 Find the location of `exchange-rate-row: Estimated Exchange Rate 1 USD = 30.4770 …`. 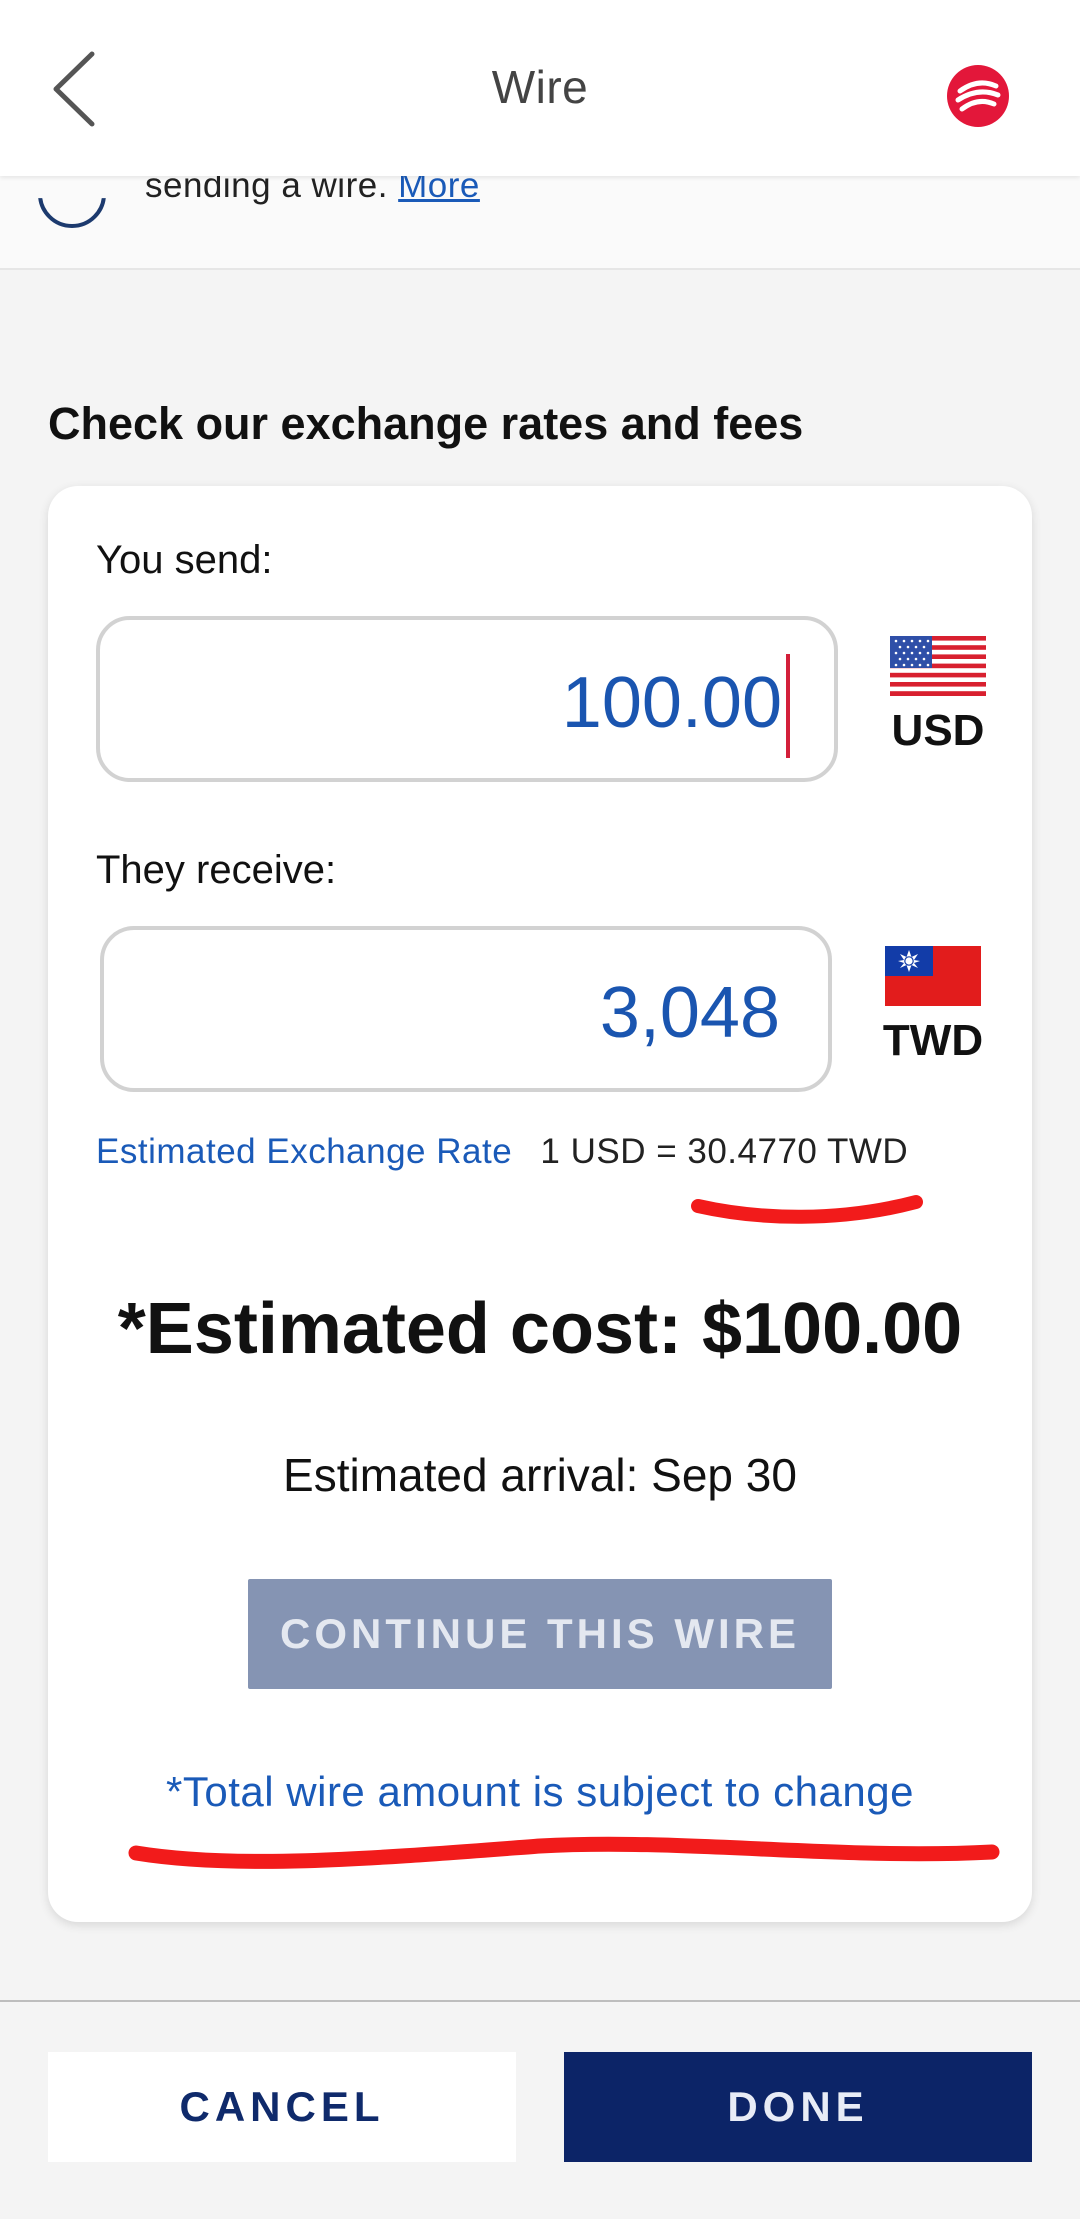

exchange-rate-row: Estimated Exchange Rate 1 USD = 30.4770 … is located at coordinates (502, 1152).